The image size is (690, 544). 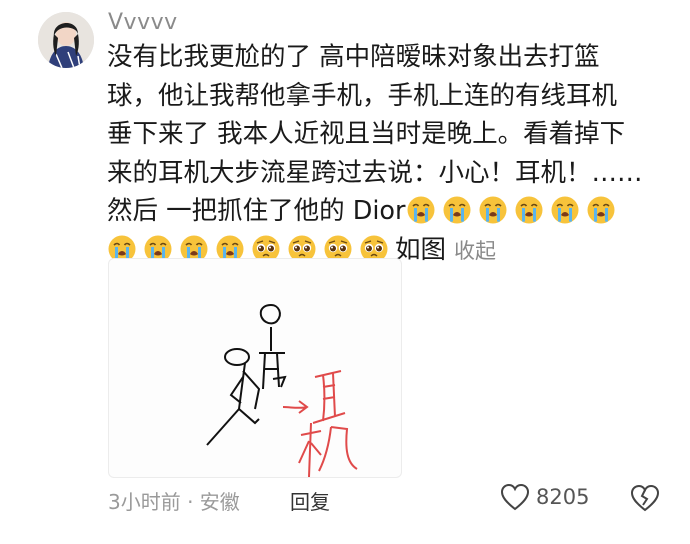 What do you see at coordinates (366, 134) in the screenshot?
I see `comment-line-3: 垂下来了 我本人近视且当时是晚上。看着掉下` at bounding box center [366, 134].